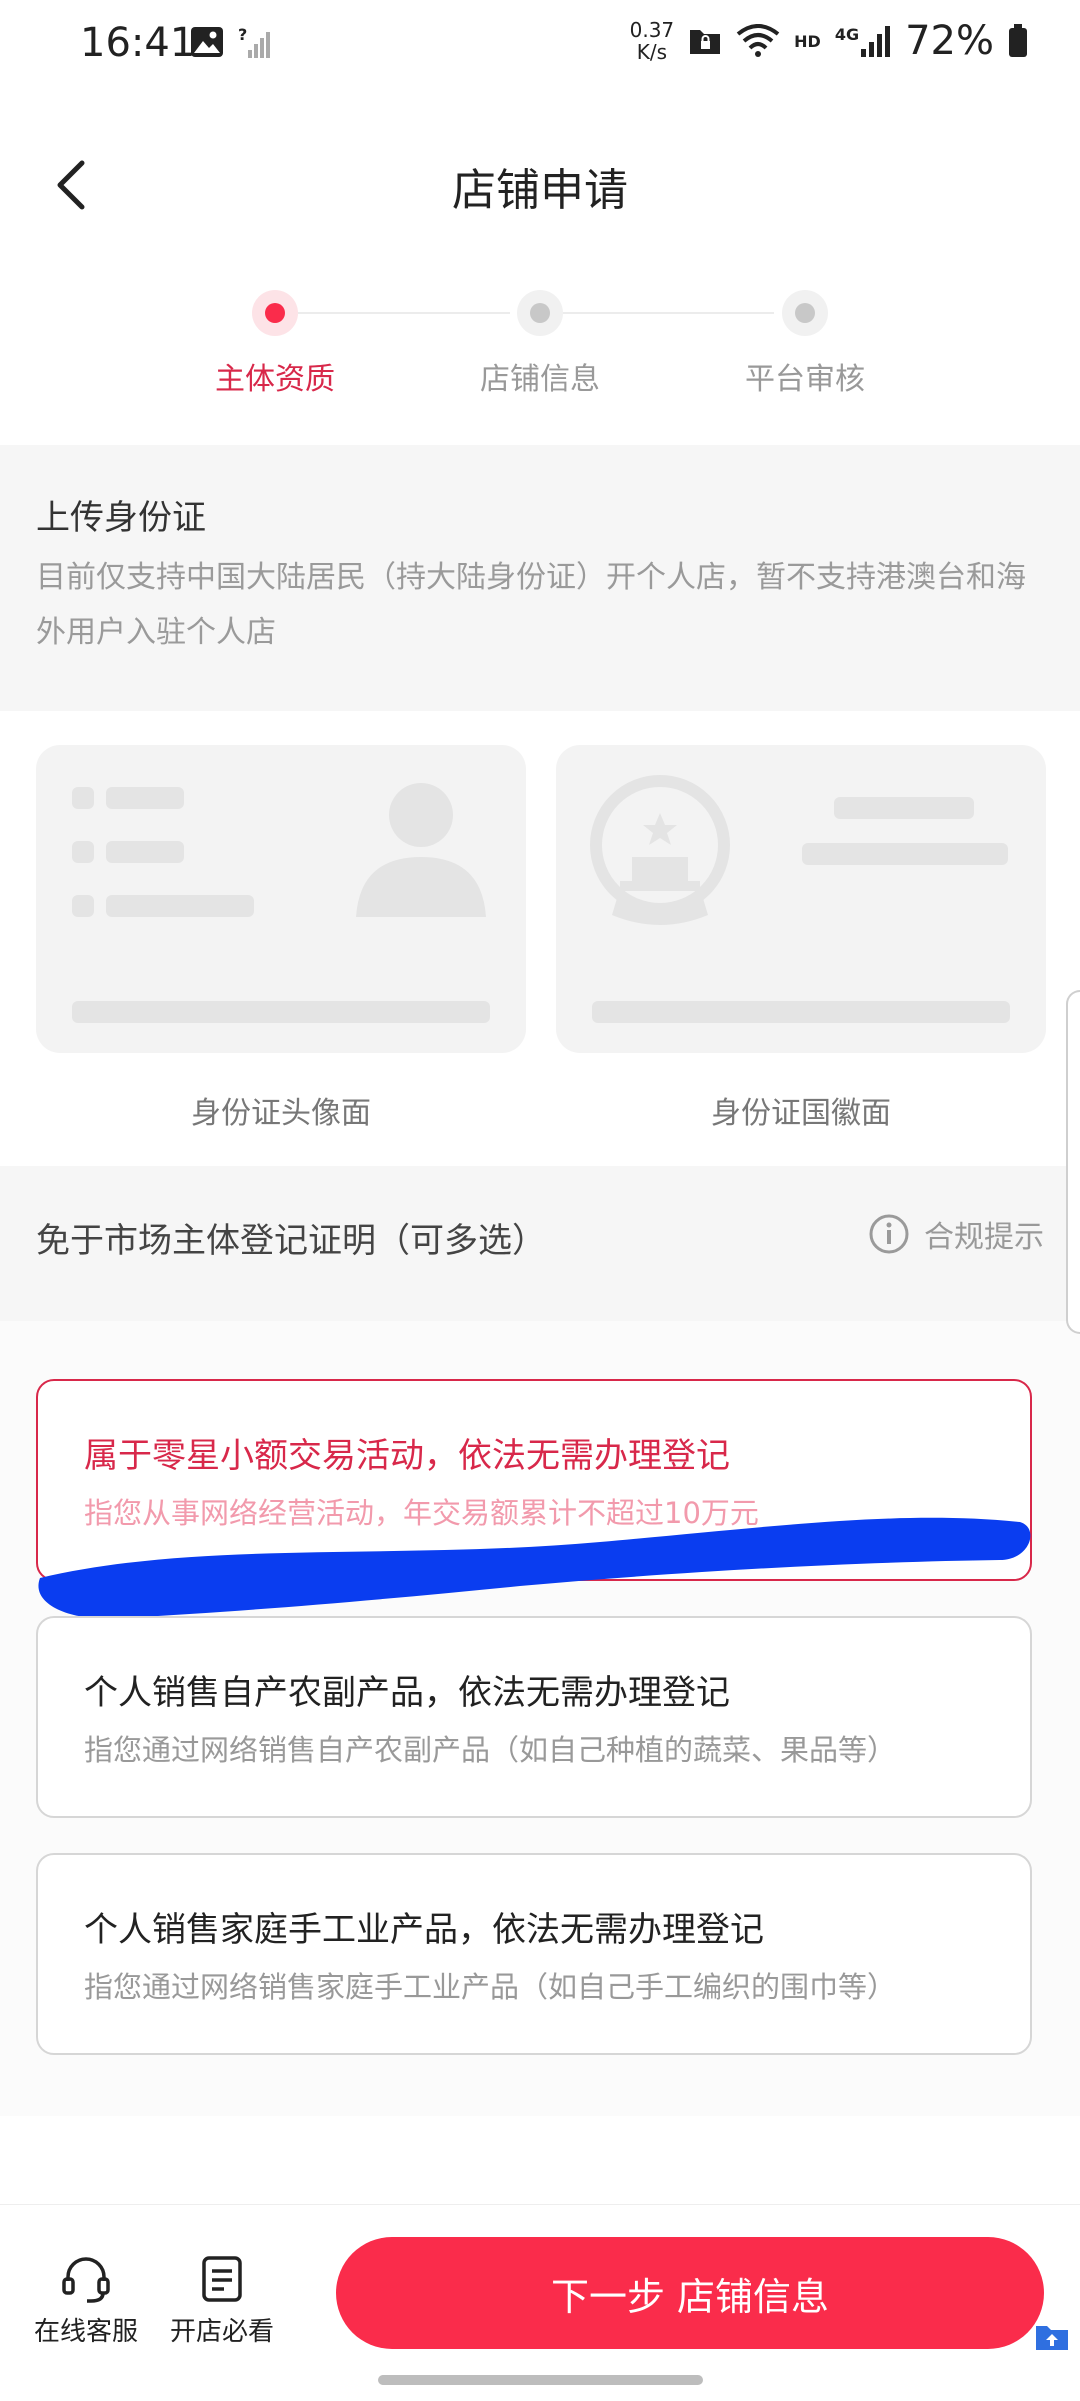 This screenshot has height=2401, width=1080. What do you see at coordinates (540, 190) in the screenshot?
I see `page-title: 店铺申请` at bounding box center [540, 190].